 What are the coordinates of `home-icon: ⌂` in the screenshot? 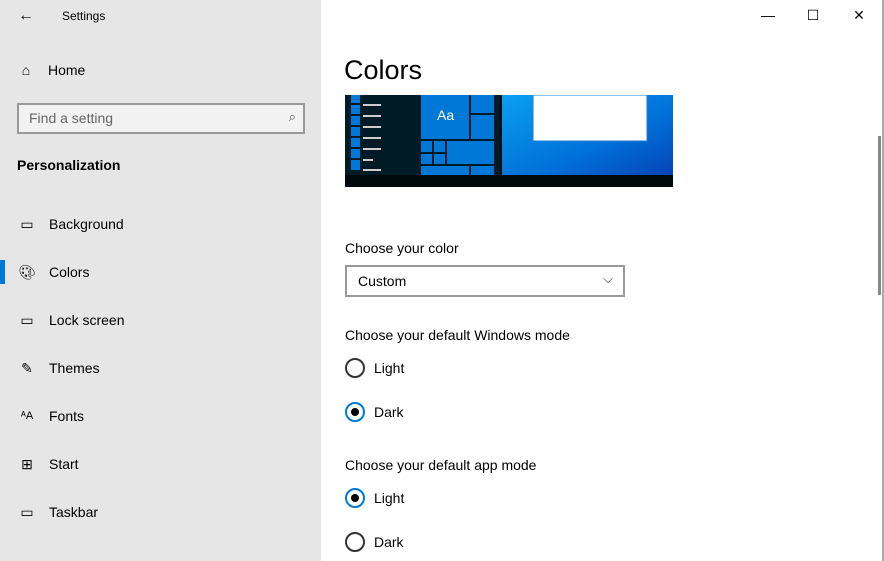 It's located at (26, 70).